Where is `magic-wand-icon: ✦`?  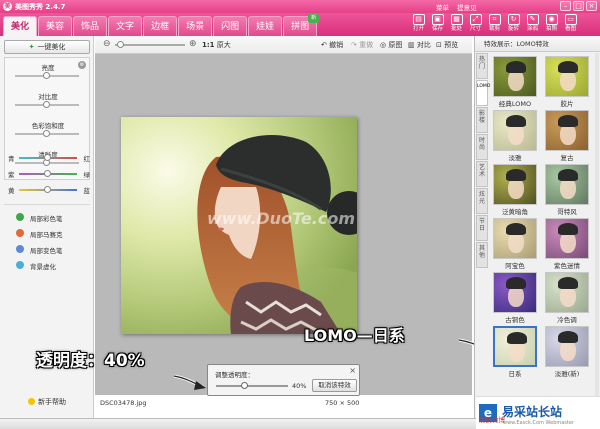
magic-wand-icon: ✦ is located at coordinates (31, 47).